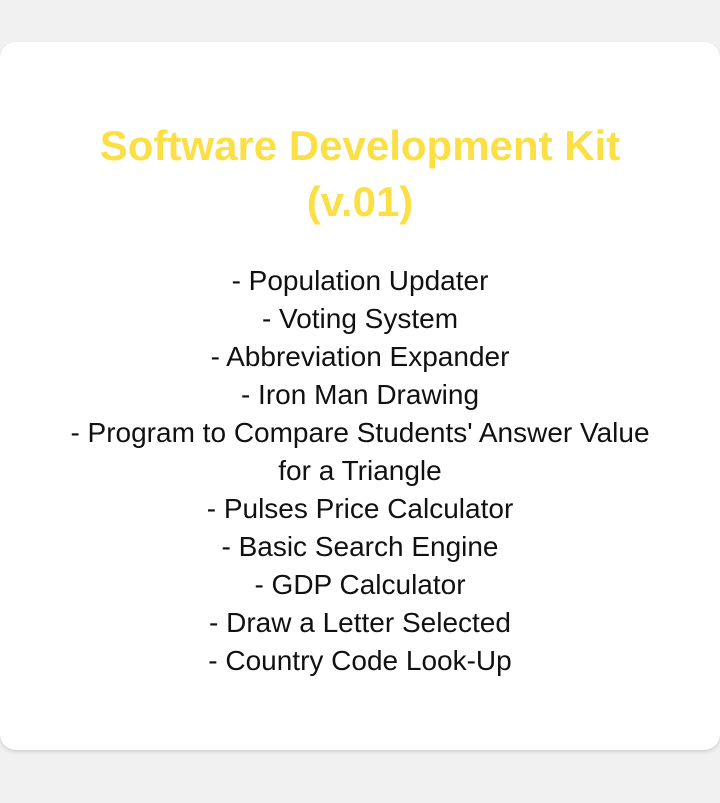 Image resolution: width=720 pixels, height=803 pixels. Describe the element at coordinates (360, 201) in the screenshot. I see `card-title-line-2: (v.01)` at that location.